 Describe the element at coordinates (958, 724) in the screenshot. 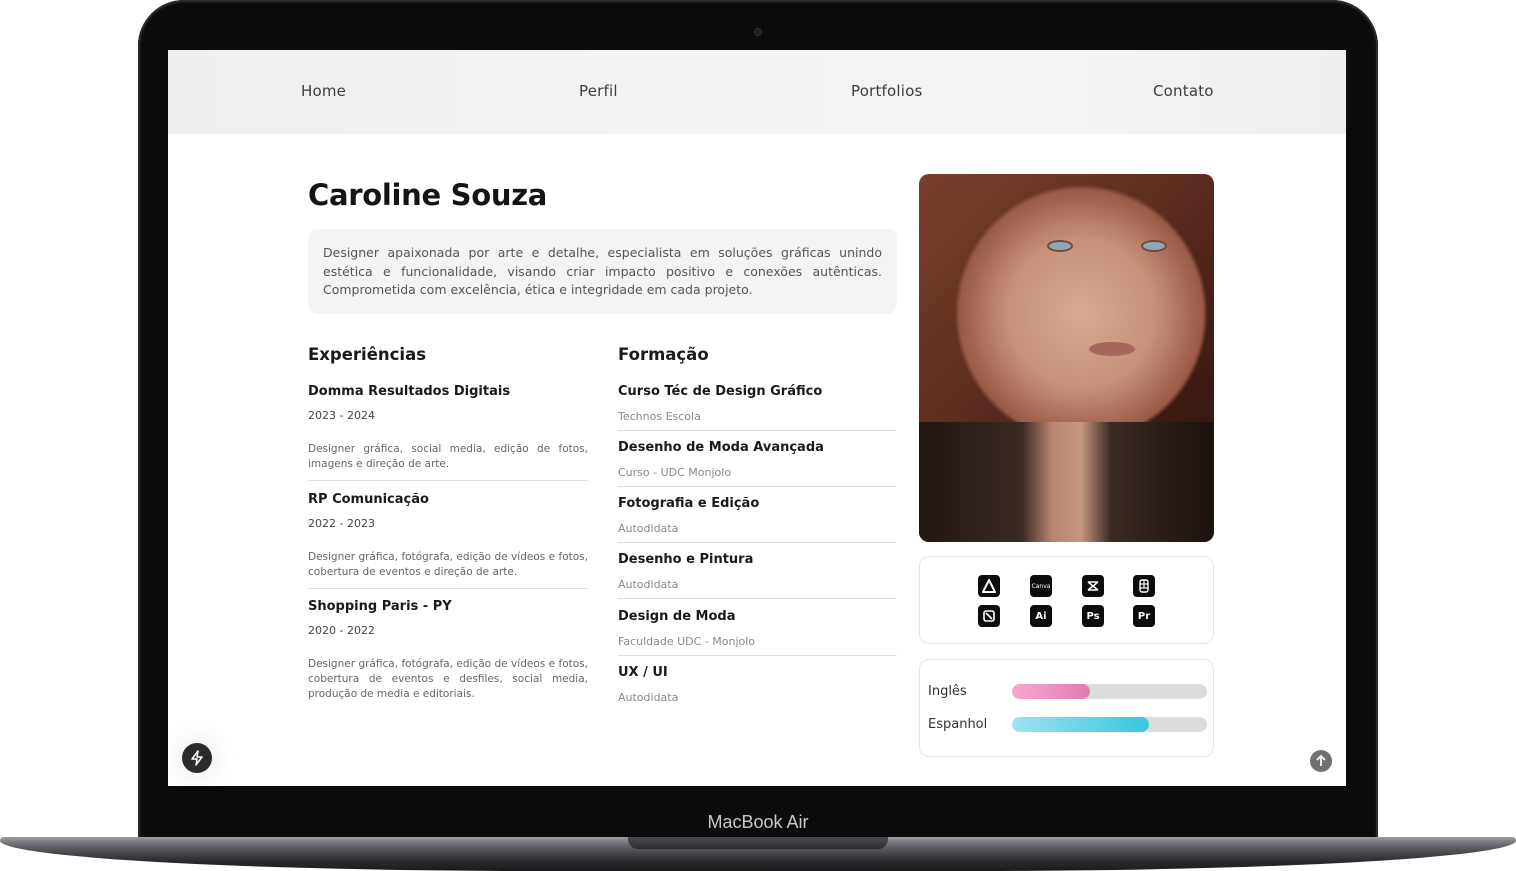

I see `language-label: Espanhol` at that location.